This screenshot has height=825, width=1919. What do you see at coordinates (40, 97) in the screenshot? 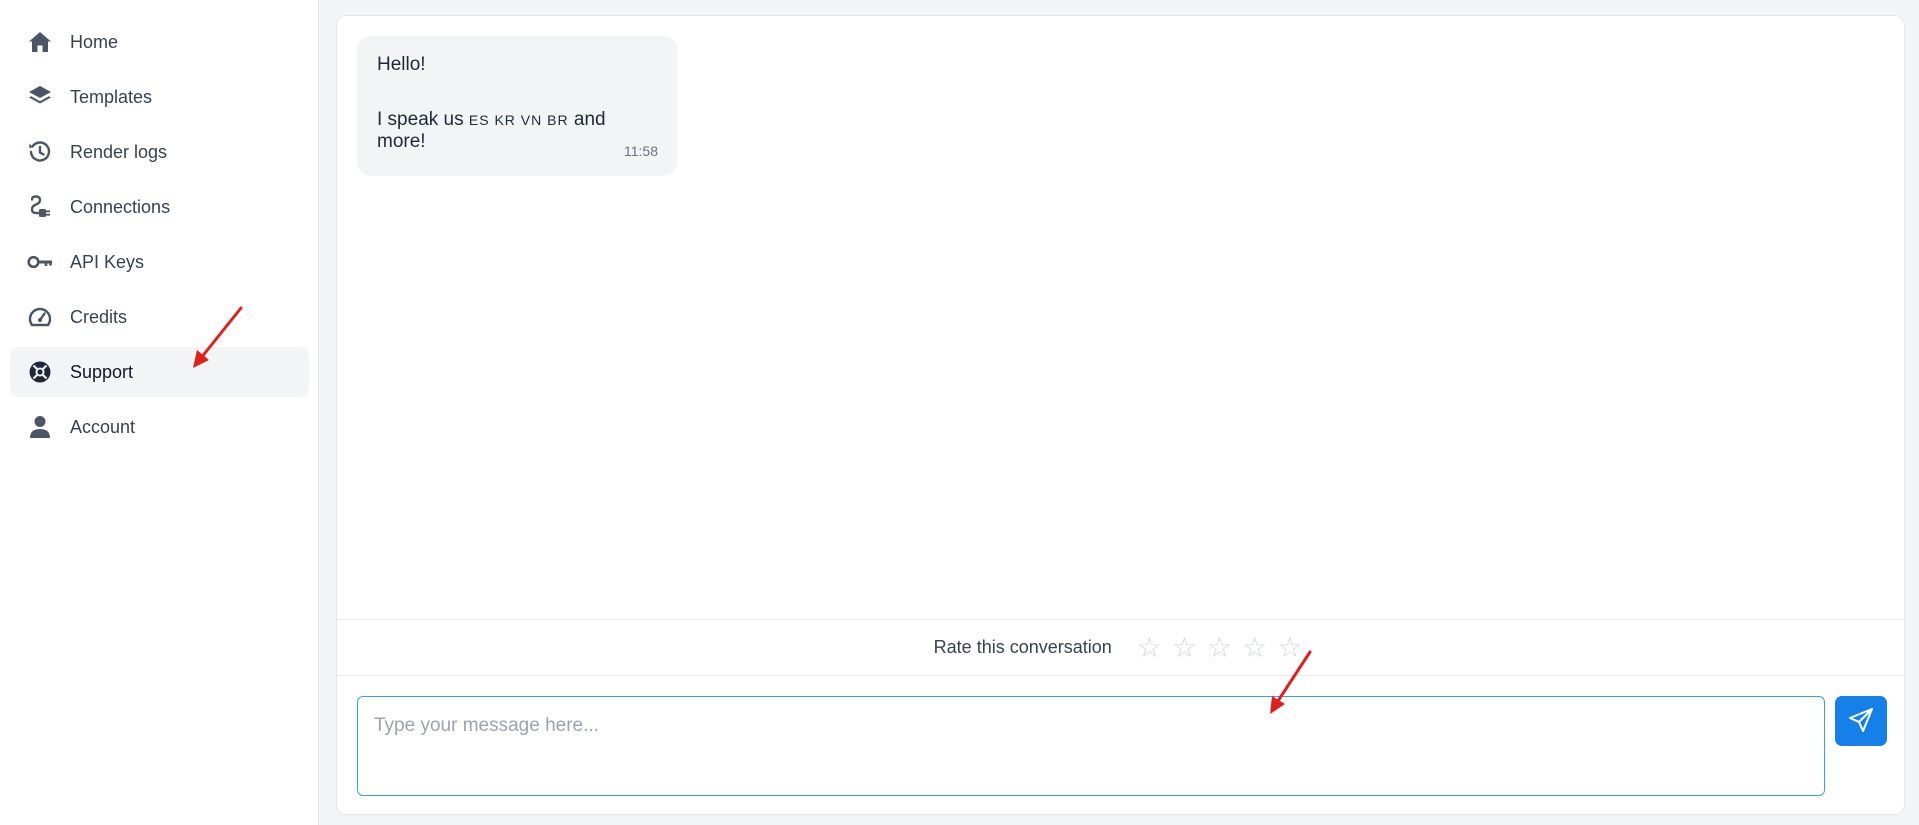
I see `layers-icon` at bounding box center [40, 97].